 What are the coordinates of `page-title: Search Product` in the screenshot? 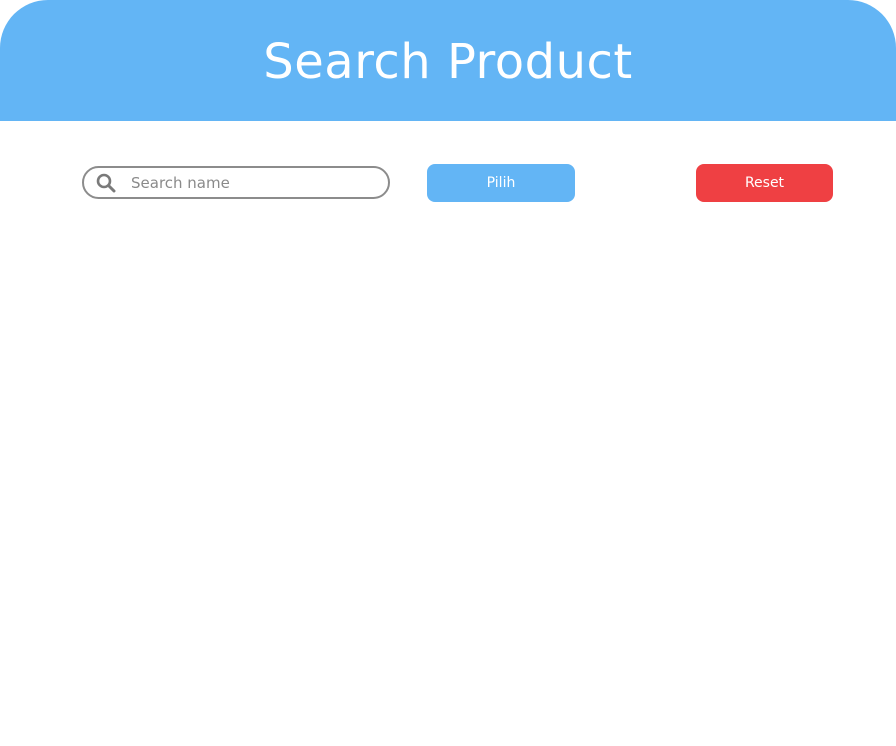 It's located at (448, 61).